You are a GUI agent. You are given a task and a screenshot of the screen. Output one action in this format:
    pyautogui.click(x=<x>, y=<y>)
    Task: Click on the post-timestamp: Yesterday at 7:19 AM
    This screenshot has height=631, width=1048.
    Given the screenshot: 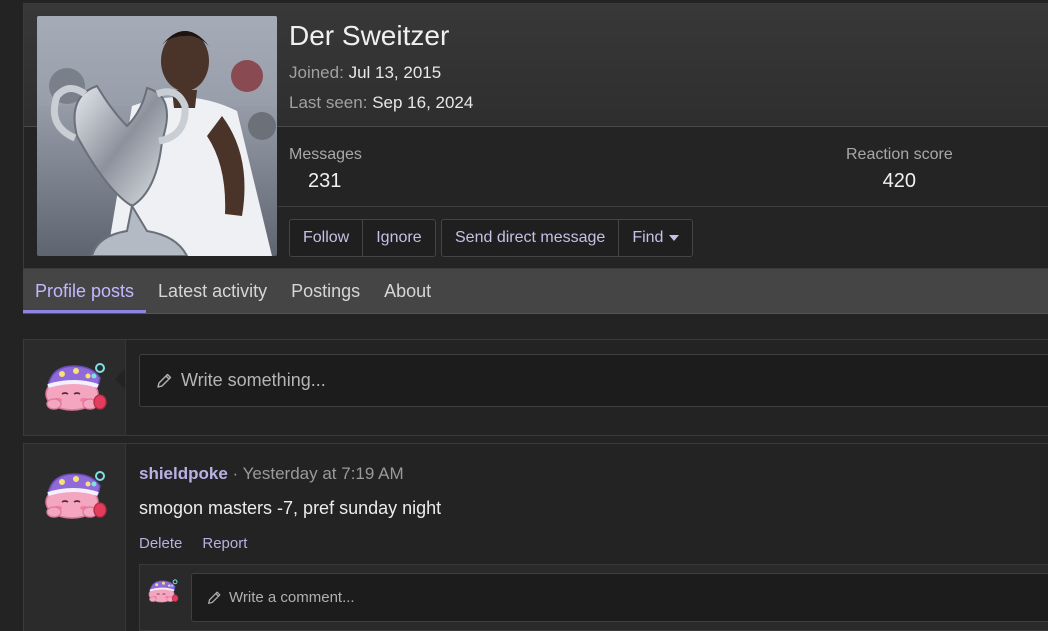 What is the action you would take?
    pyautogui.click(x=323, y=473)
    